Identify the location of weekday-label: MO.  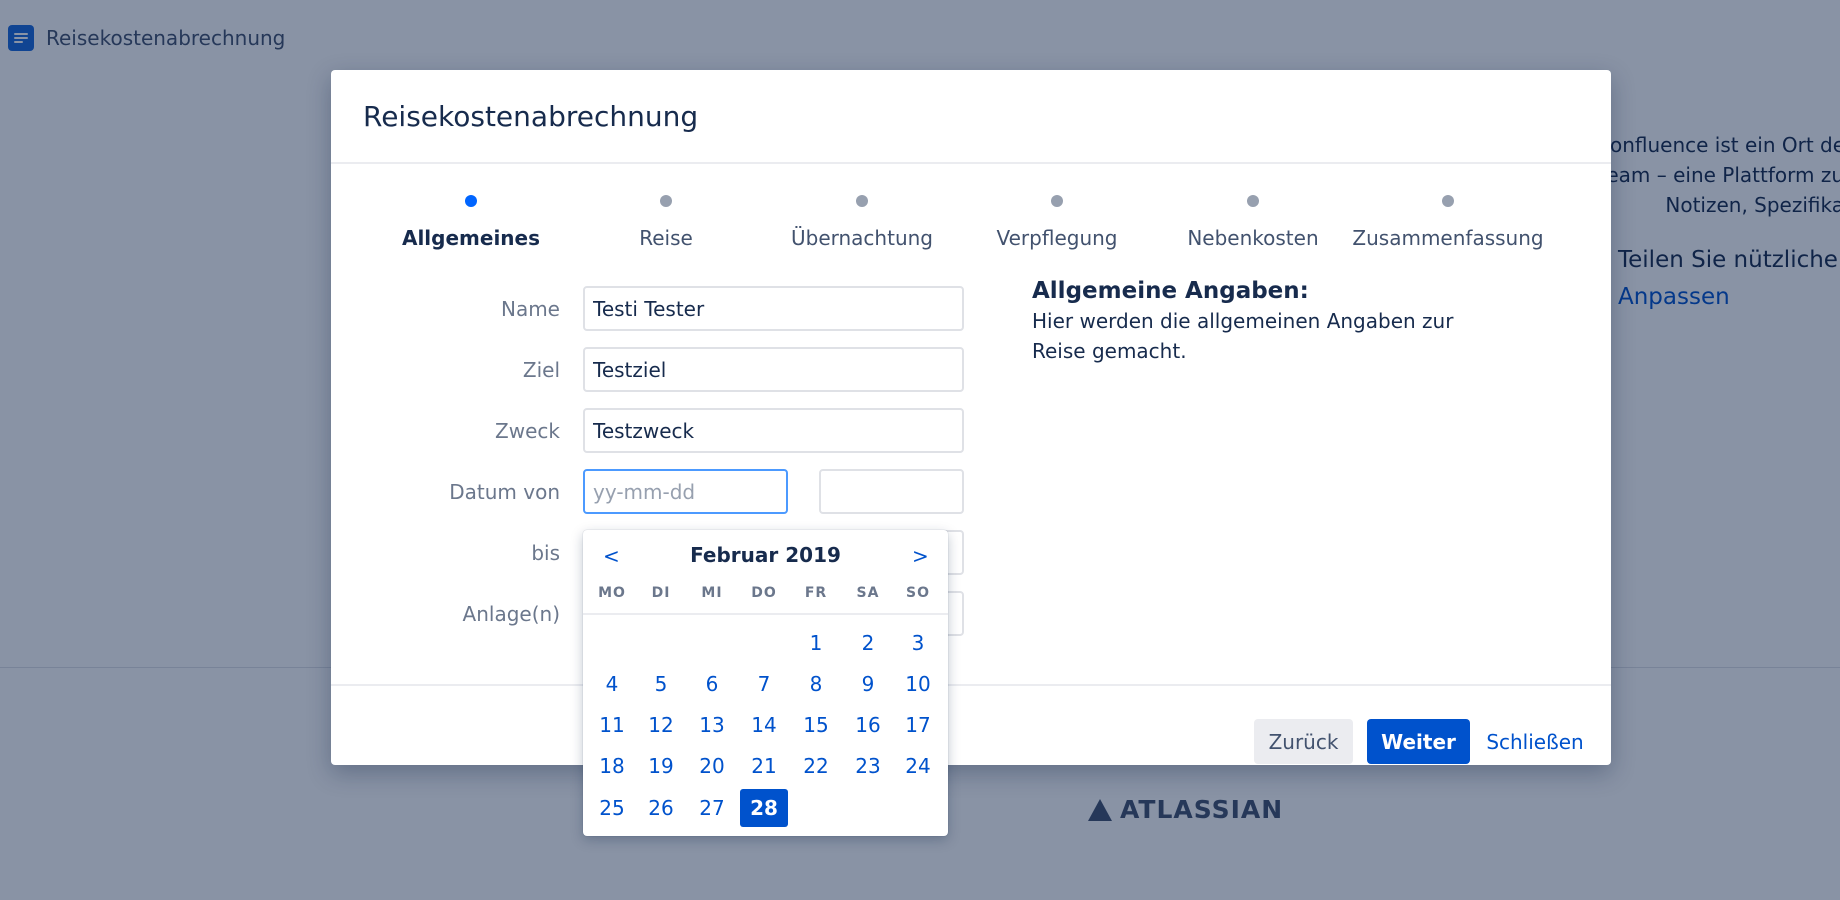
(612, 593).